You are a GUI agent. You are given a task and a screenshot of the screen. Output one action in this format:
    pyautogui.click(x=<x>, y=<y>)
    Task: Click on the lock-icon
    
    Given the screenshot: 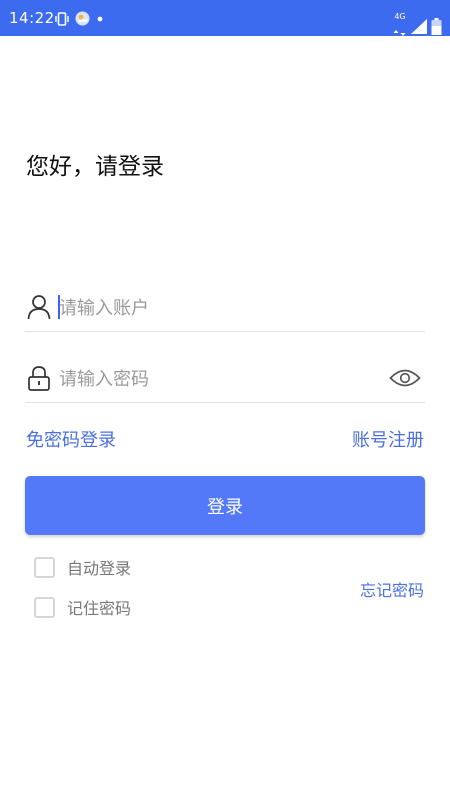 What is the action you would take?
    pyautogui.click(x=39, y=378)
    